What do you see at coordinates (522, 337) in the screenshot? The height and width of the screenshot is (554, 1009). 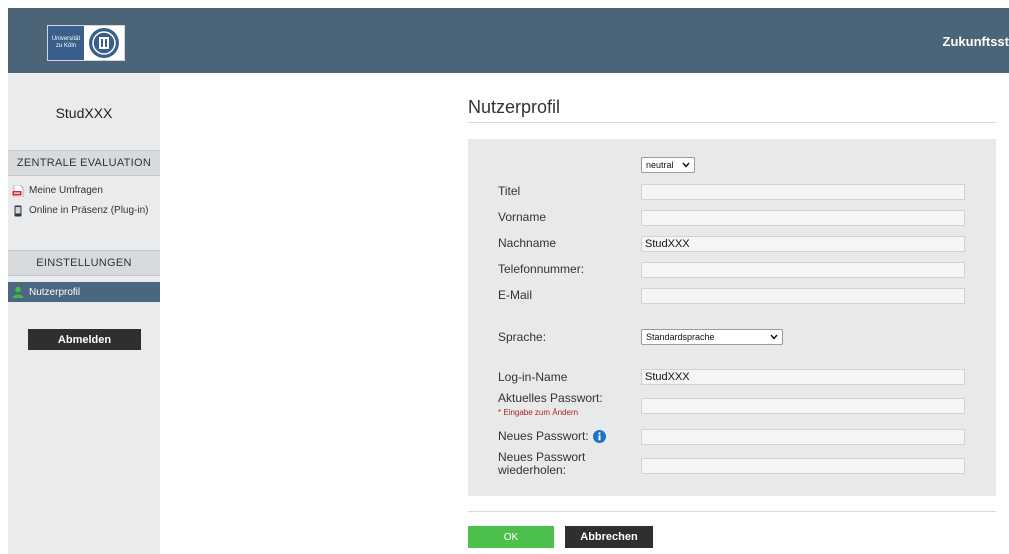 I see `label-sprache: Sprache:` at bounding box center [522, 337].